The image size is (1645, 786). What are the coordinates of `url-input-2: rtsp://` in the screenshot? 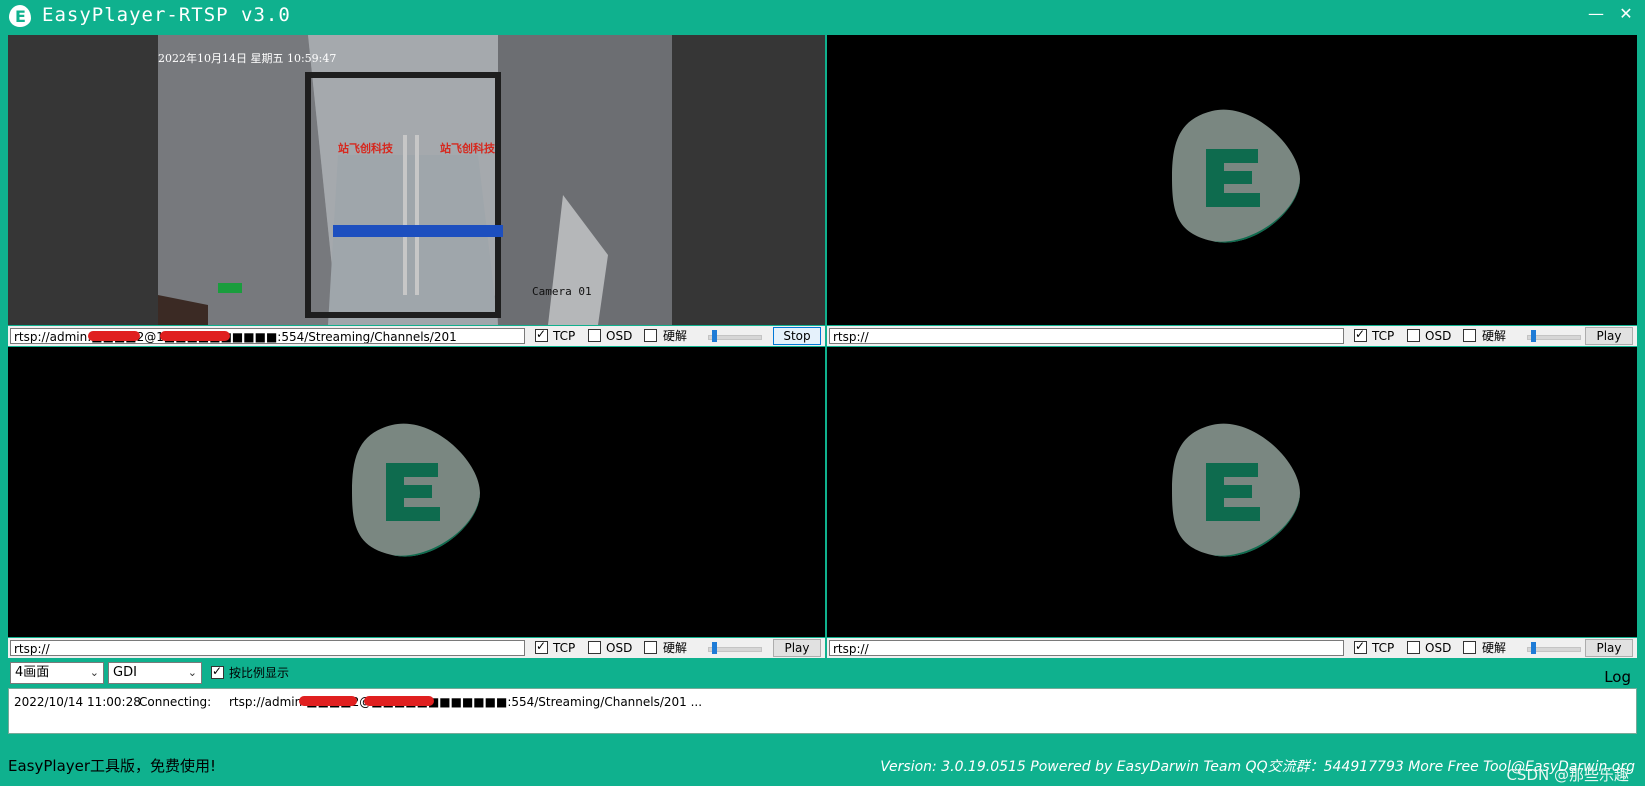 It's located at (1086, 336).